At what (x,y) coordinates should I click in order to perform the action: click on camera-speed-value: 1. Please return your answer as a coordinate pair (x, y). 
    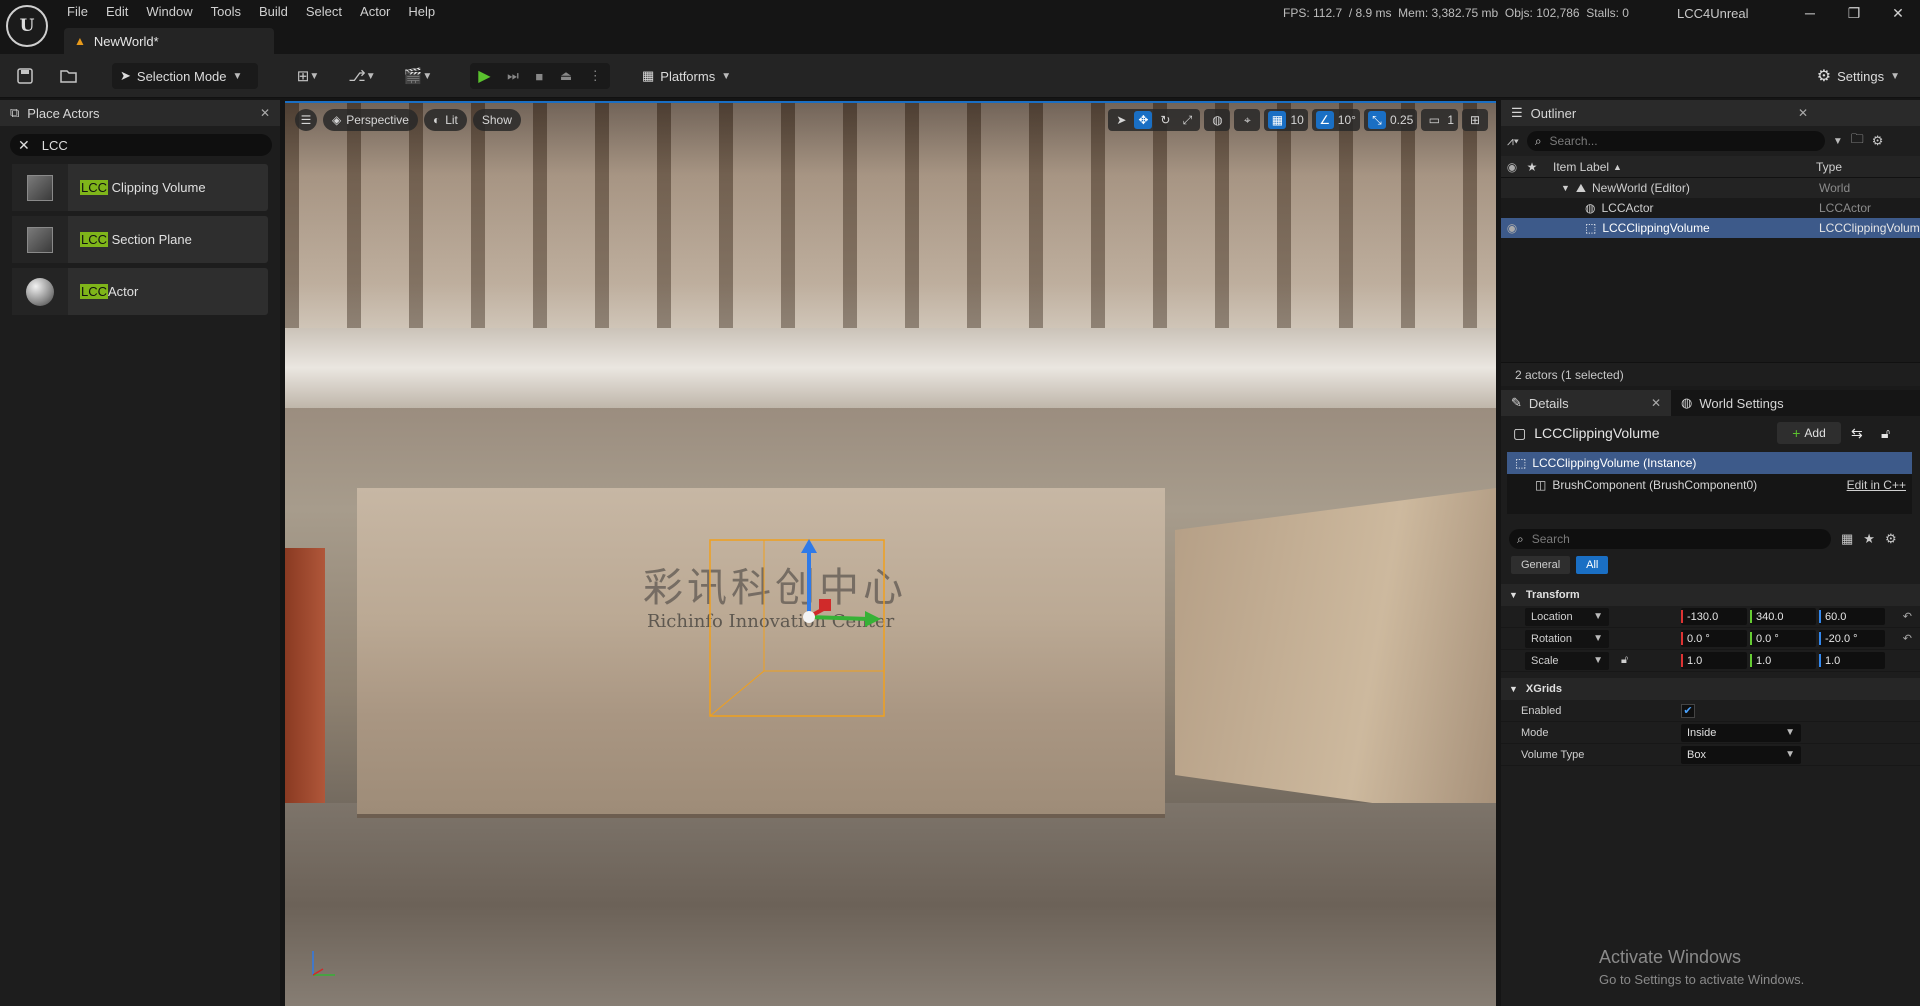
    Looking at the image, I should click on (1450, 120).